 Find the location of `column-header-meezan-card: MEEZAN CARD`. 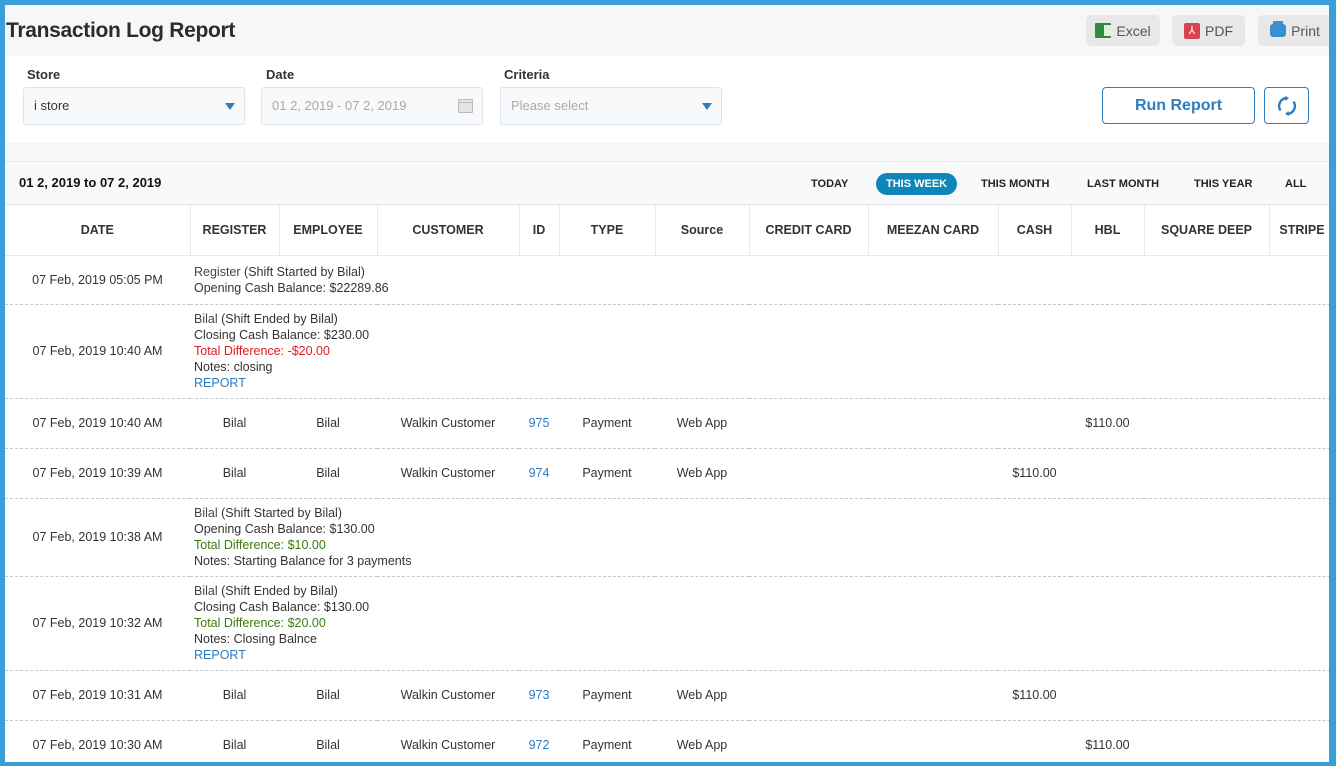

column-header-meezan-card: MEEZAN CARD is located at coordinates (933, 230).